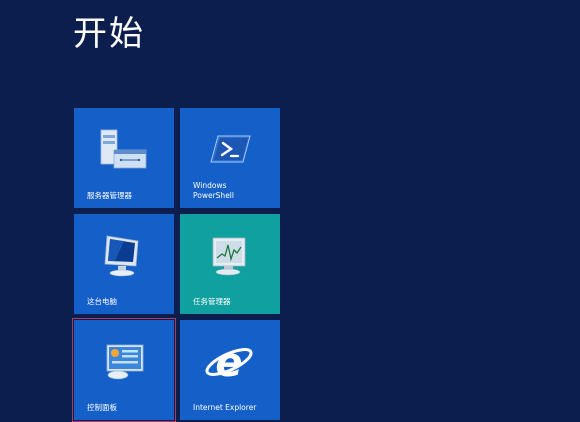 This screenshot has height=422, width=580. I want to click on tile-label: Windows PowerShell, so click(213, 190).